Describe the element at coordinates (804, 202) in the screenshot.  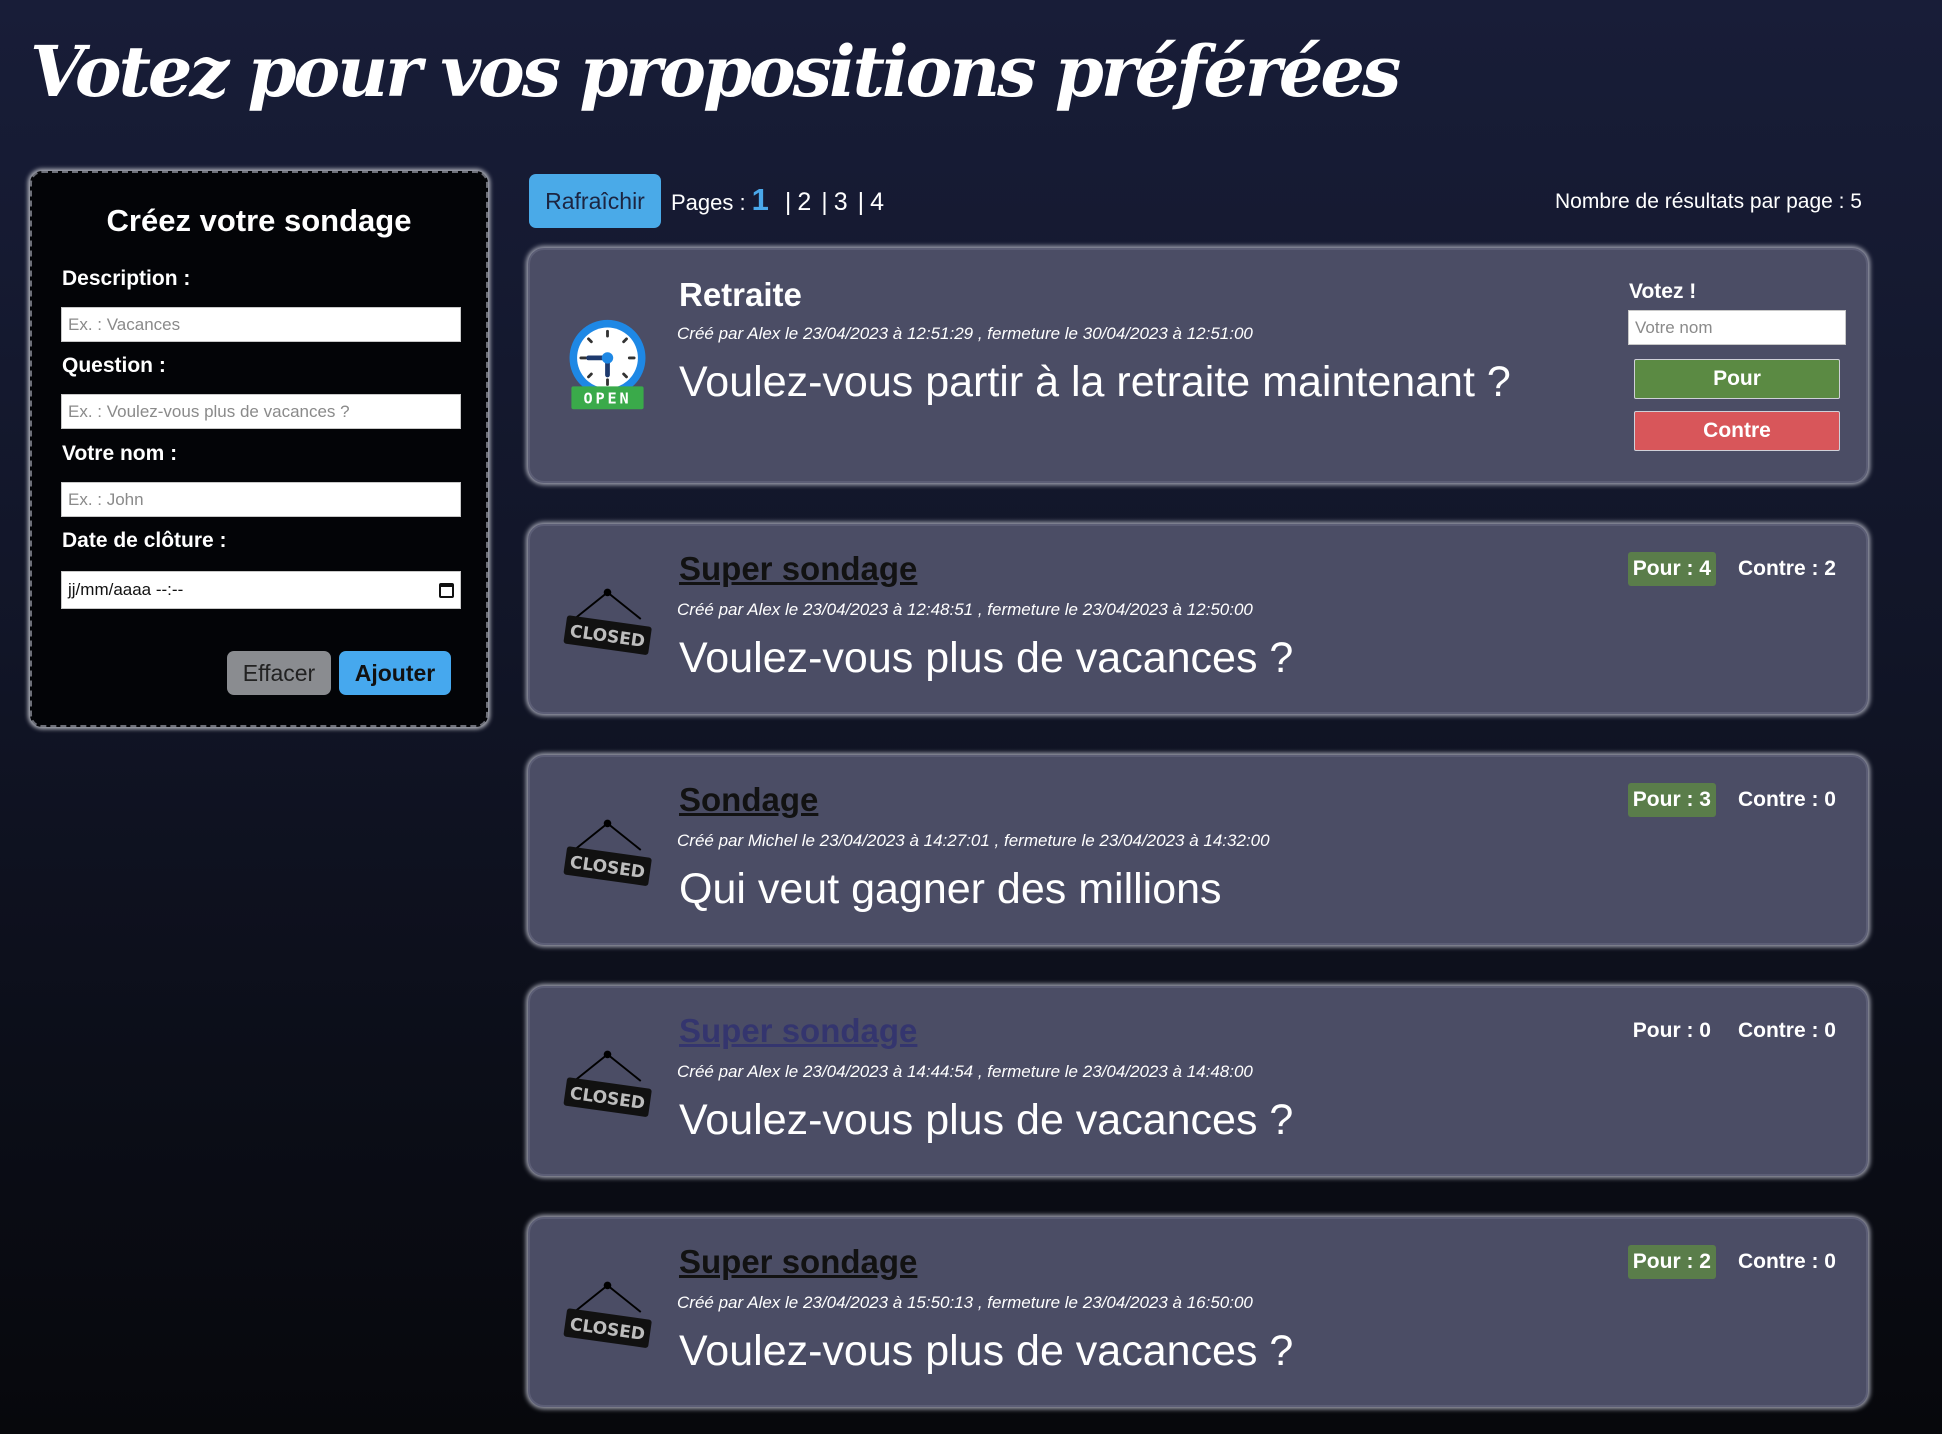
I see `page-link-2: 2` at that location.